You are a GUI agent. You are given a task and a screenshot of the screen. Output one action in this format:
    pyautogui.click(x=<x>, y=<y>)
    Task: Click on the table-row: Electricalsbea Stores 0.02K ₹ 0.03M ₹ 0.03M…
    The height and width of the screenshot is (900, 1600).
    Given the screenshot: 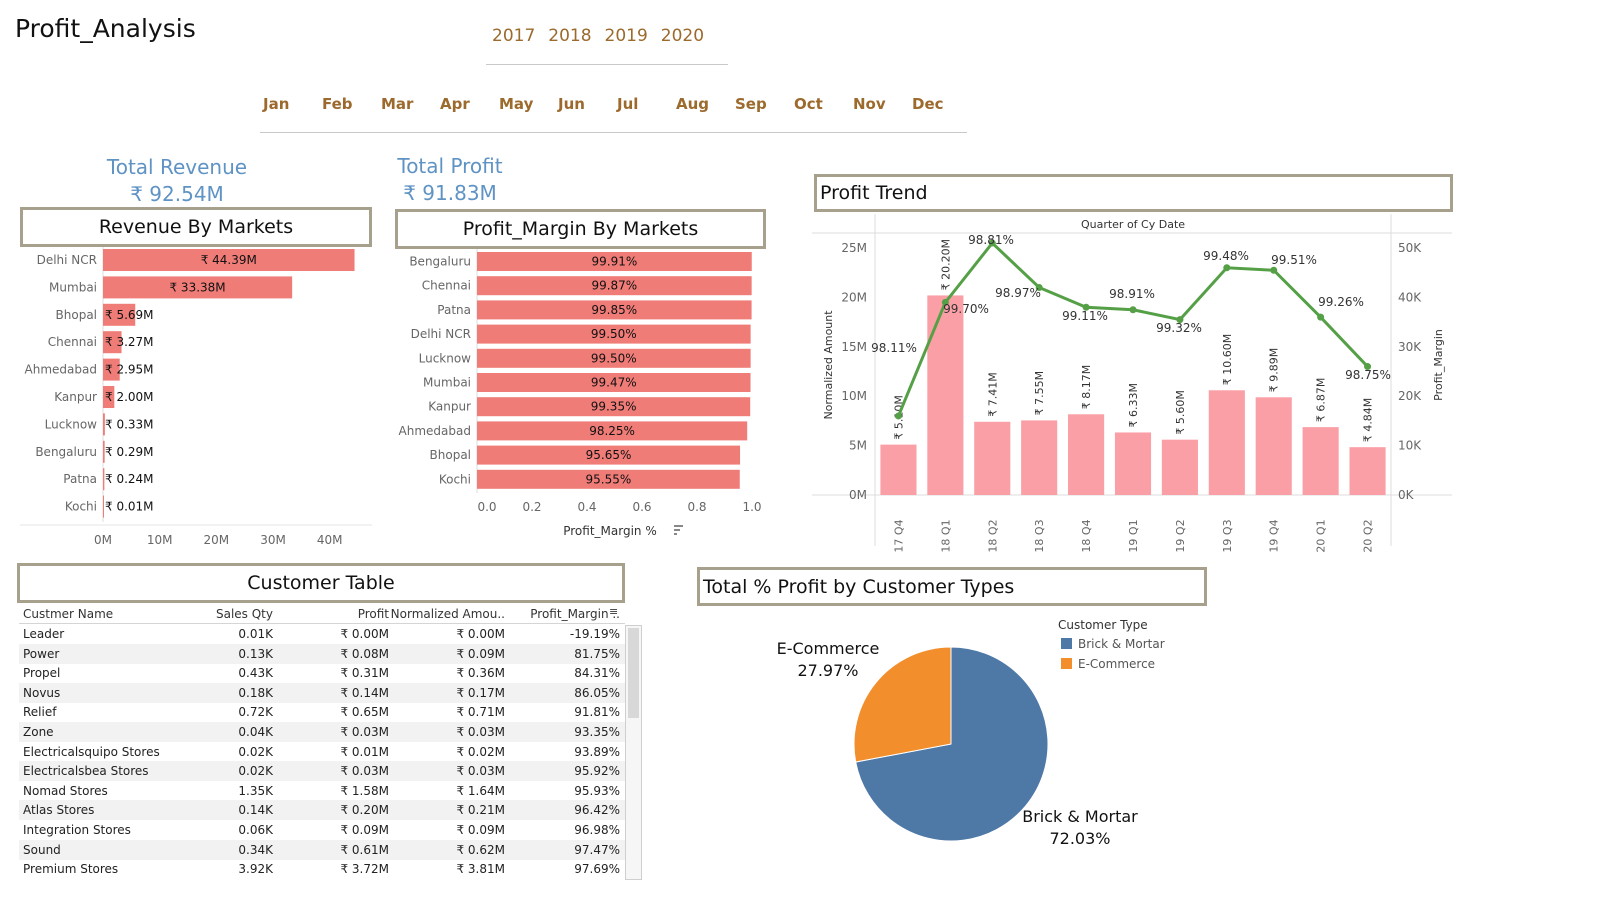 What is the action you would take?
    pyautogui.click(x=322, y=771)
    